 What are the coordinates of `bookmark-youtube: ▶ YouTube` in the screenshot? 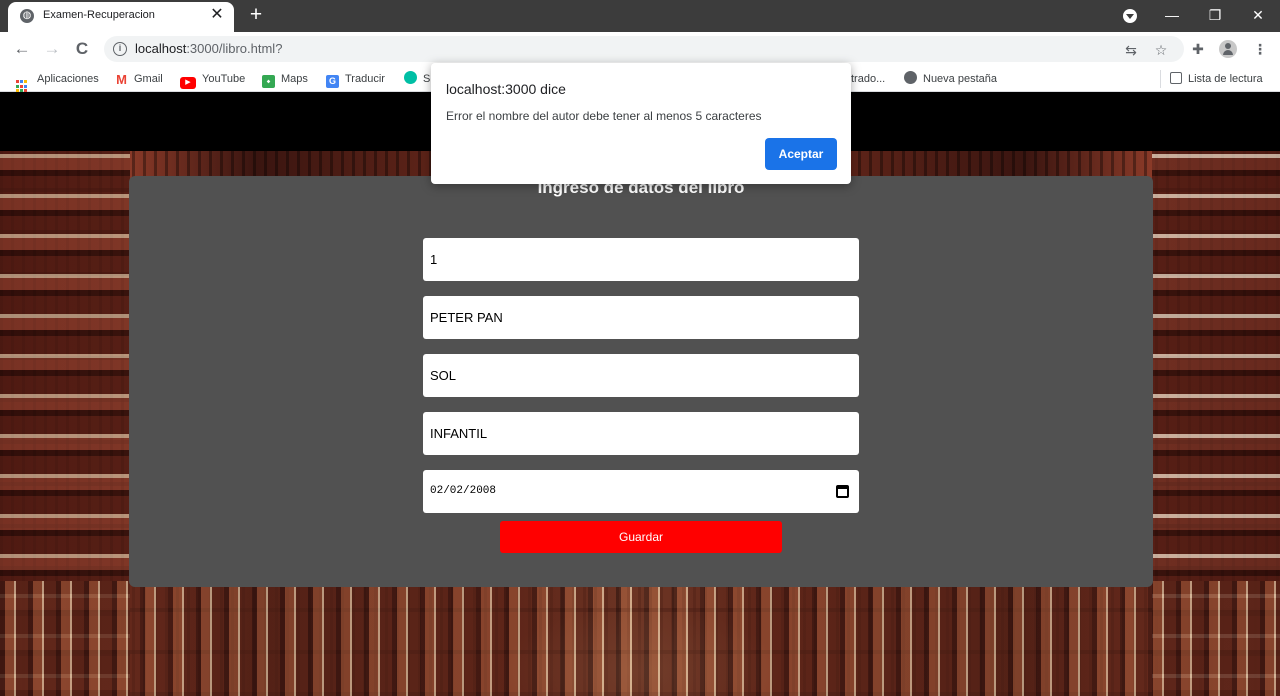 It's located at (213, 80).